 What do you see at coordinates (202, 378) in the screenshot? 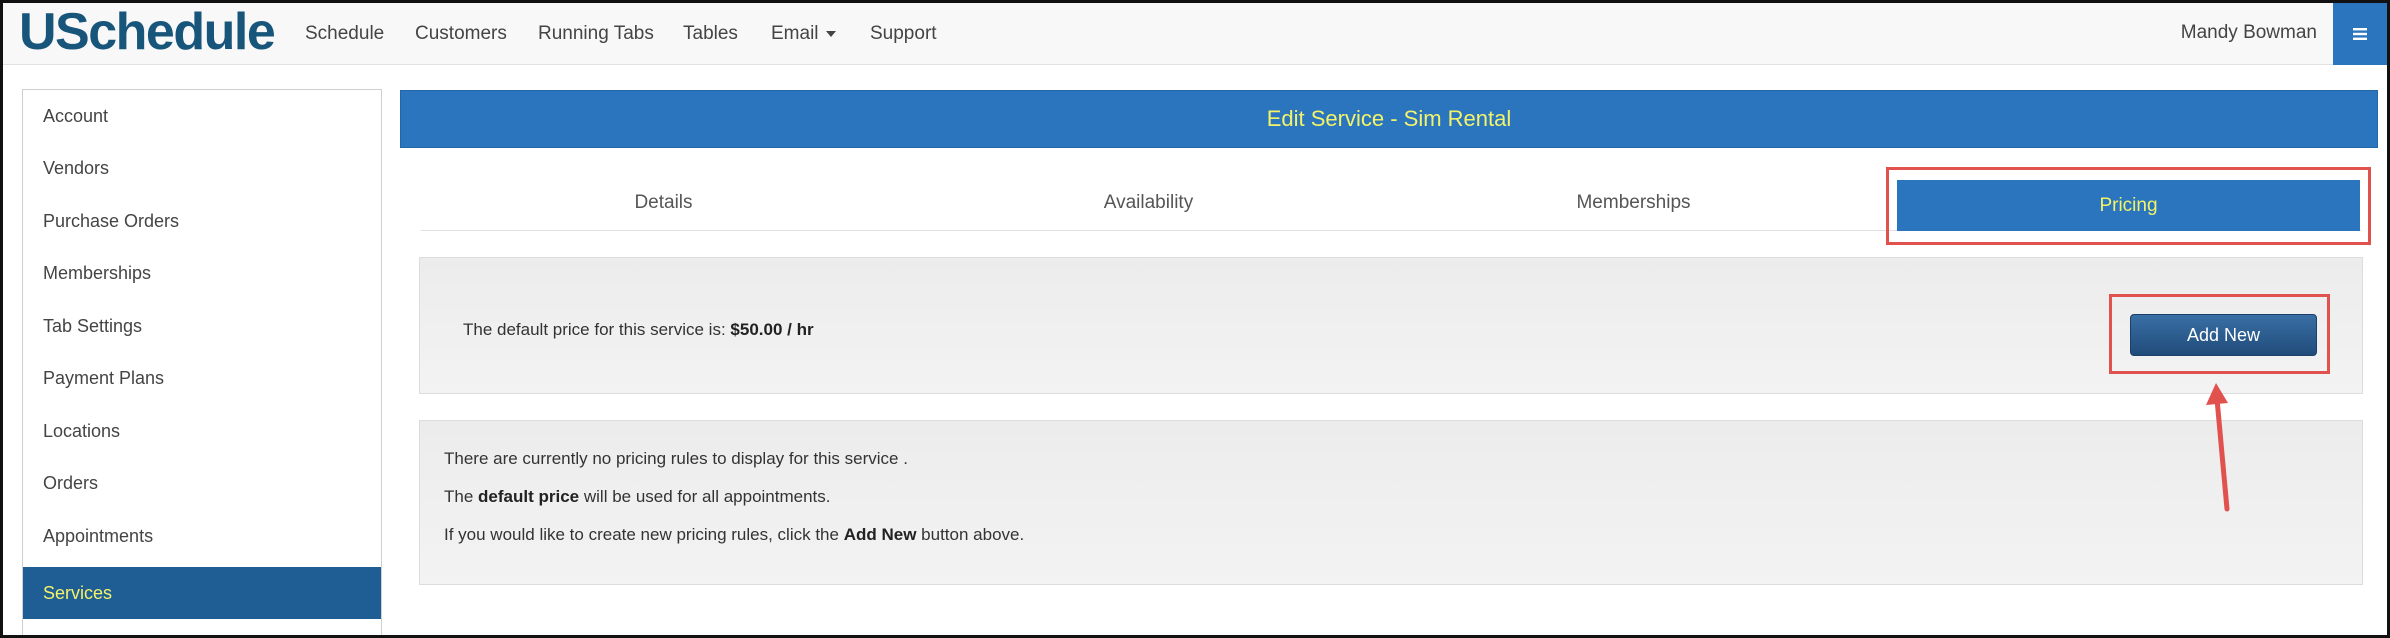
I see `sidebar-item-payment-plans: Payment Plans` at bounding box center [202, 378].